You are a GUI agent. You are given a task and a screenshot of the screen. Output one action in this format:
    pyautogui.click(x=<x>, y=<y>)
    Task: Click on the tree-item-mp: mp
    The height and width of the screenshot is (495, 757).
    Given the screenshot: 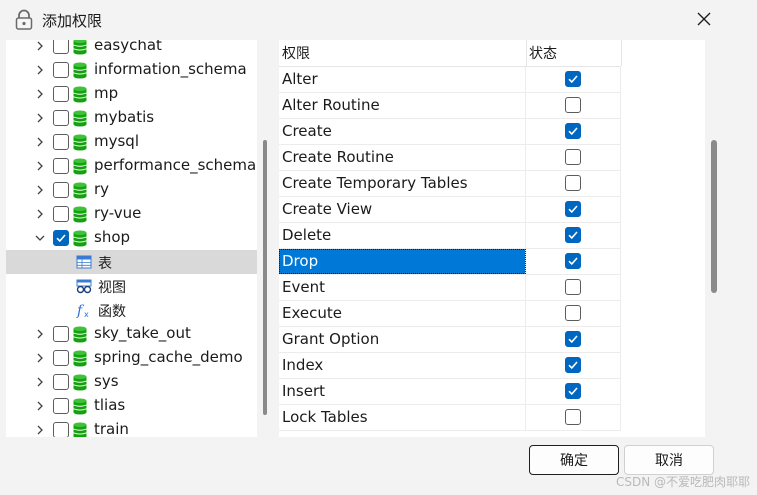 What is the action you would take?
    pyautogui.click(x=131, y=94)
    